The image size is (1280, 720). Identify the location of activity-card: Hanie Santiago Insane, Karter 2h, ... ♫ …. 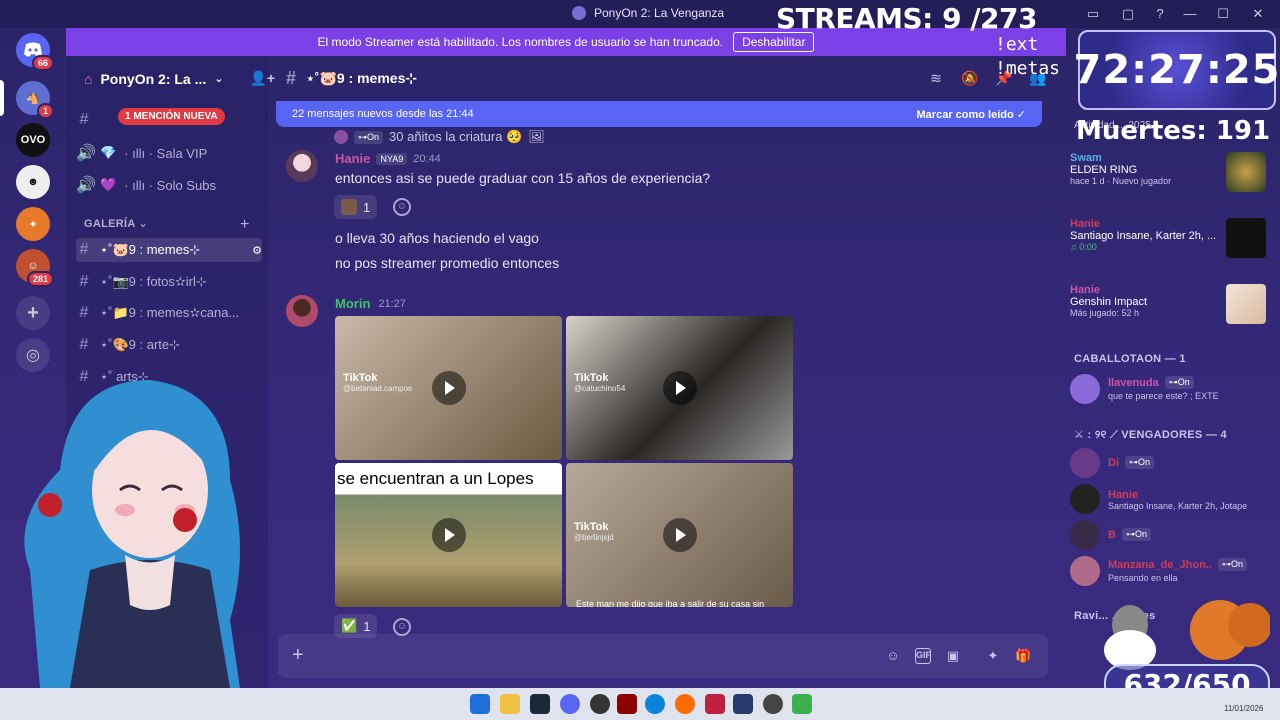
(1150, 235).